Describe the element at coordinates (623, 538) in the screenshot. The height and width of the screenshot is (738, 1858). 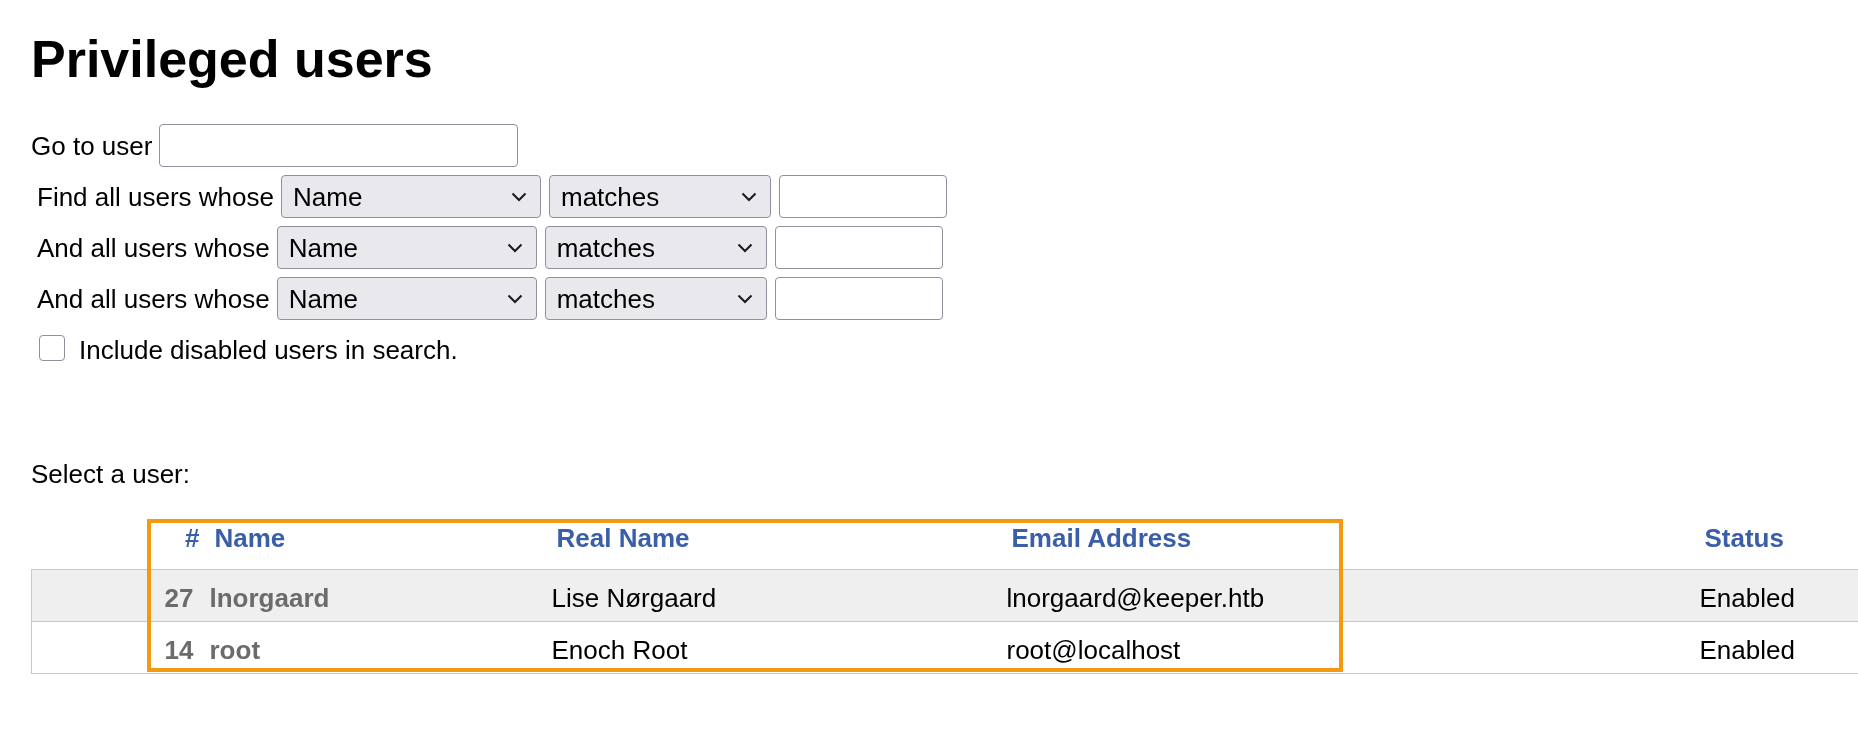
I see `column-header: Real Name` at that location.